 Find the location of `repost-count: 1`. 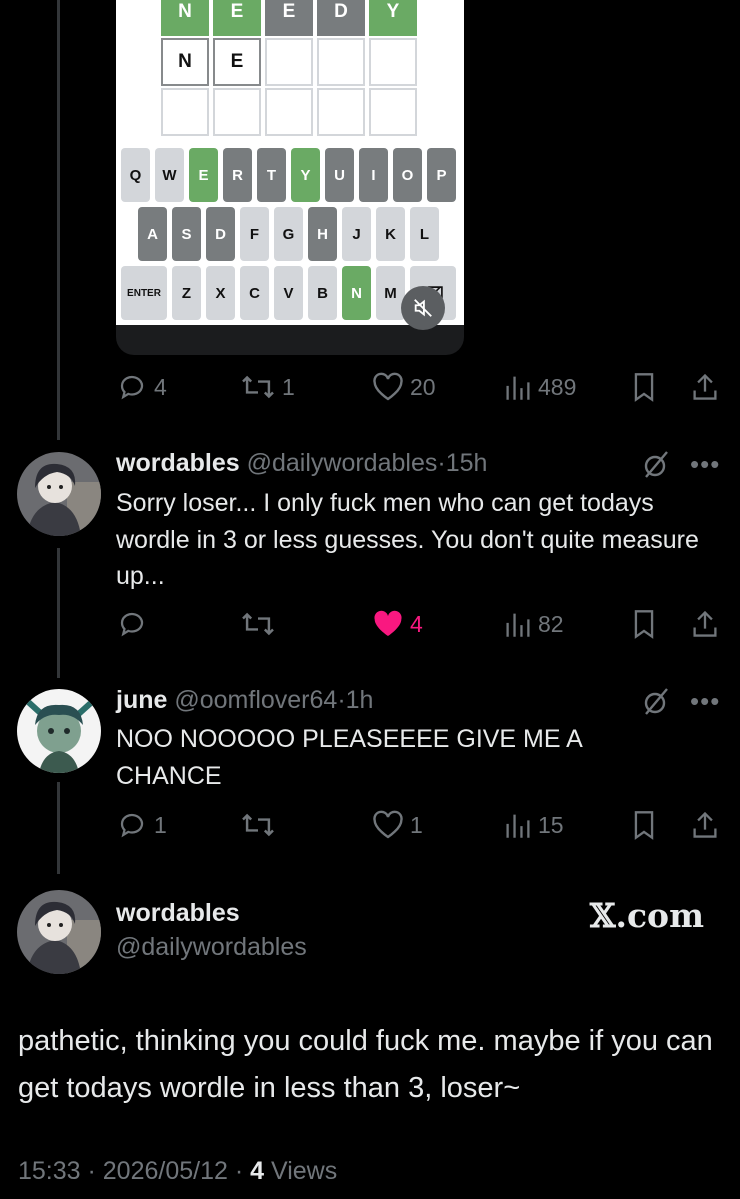

repost-count: 1 is located at coordinates (288, 386).